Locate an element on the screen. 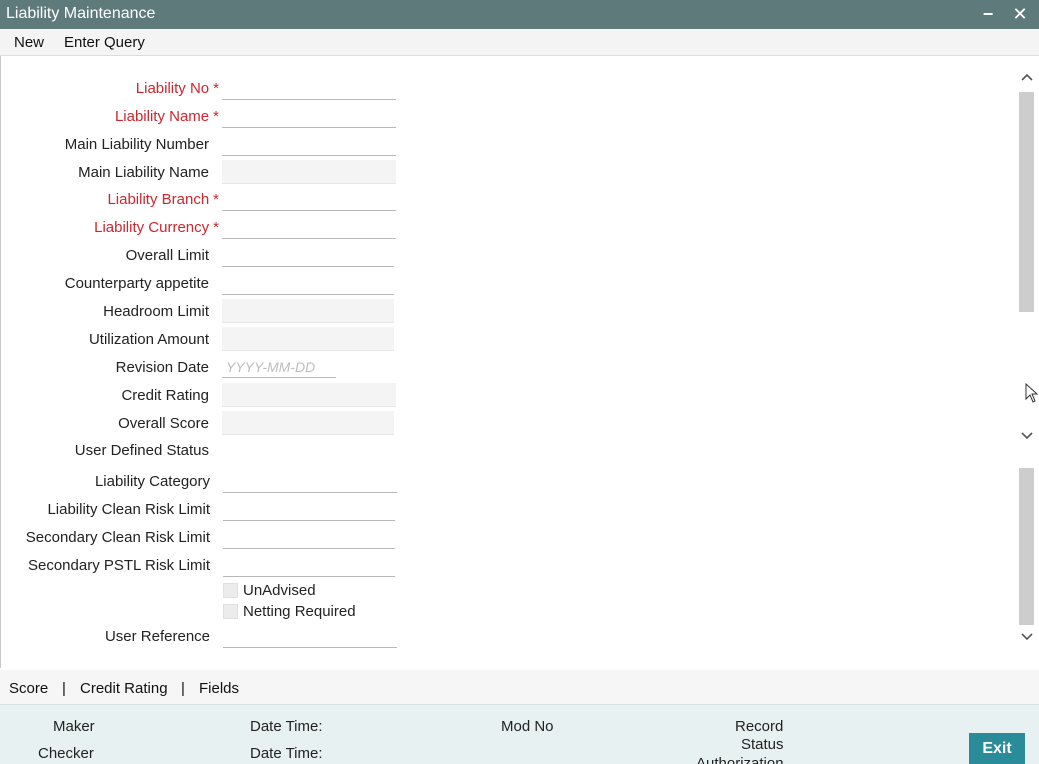 Image resolution: width=1039 pixels, height=764 pixels. window-titlebar: Liability Maintenance − ✕ is located at coordinates (519, 14).